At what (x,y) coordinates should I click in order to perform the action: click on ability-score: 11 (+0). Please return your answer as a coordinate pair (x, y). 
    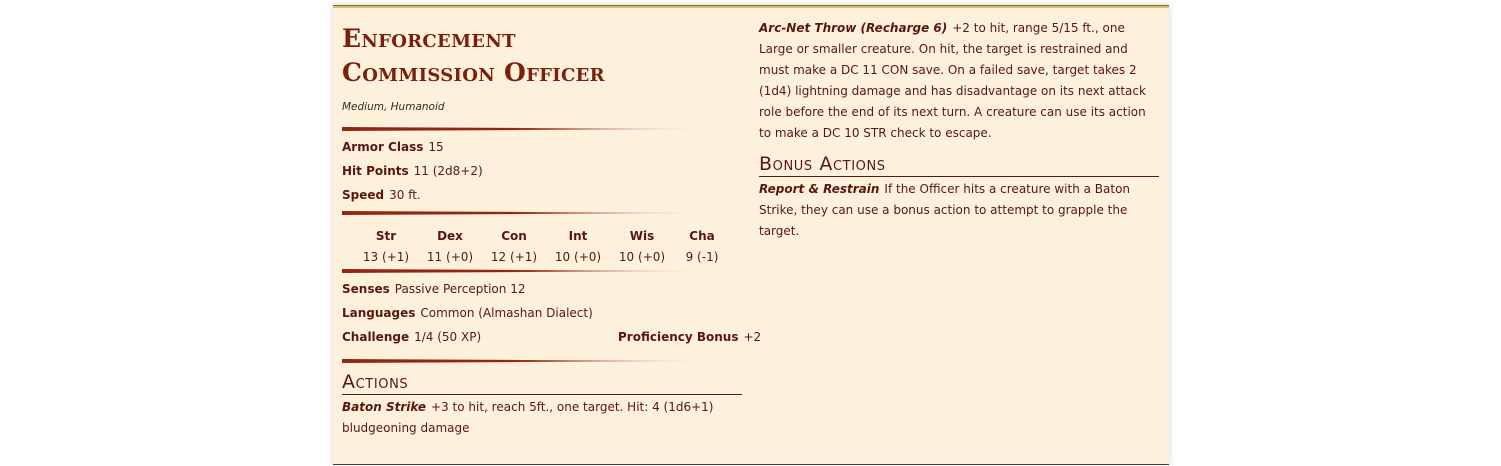
    Looking at the image, I should click on (450, 257).